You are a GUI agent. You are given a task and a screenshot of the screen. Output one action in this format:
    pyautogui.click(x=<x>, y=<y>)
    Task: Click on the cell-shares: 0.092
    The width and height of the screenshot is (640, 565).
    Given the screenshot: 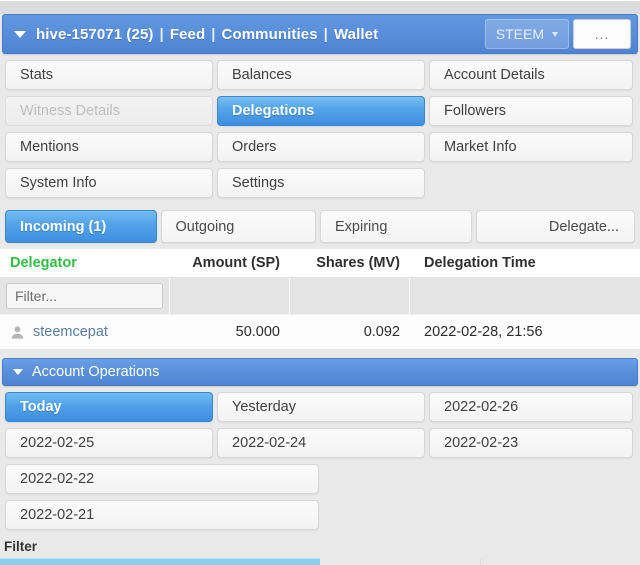 What is the action you would take?
    pyautogui.click(x=381, y=332)
    